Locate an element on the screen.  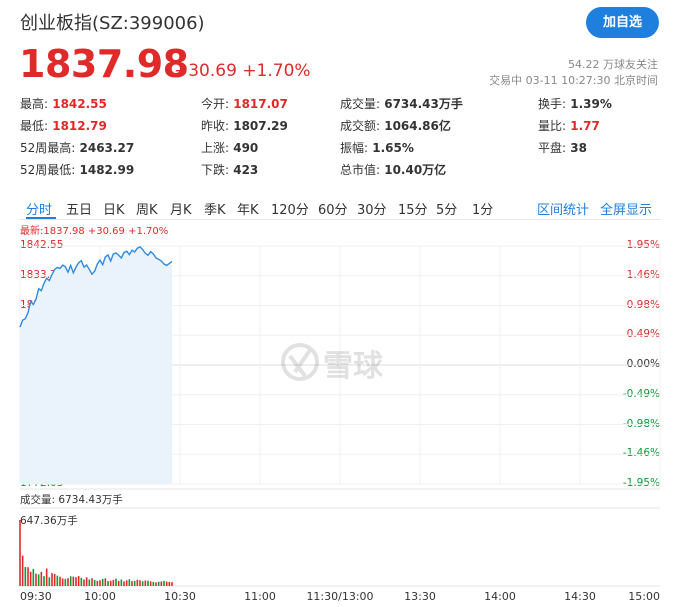
x-tick: 15:00 is located at coordinates (644, 596).